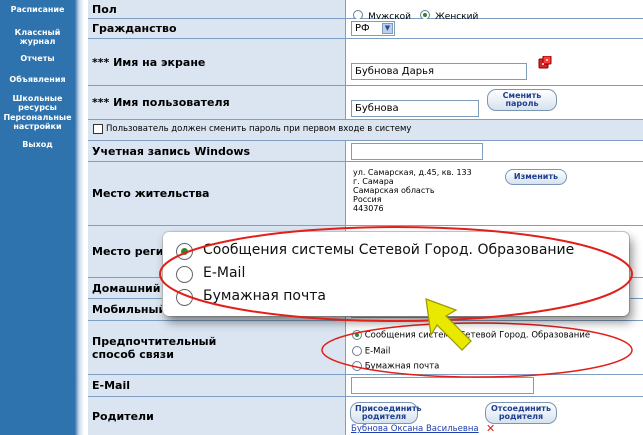 The height and width of the screenshot is (435, 643). I want to click on address-postcode: 443076, so click(368, 208).